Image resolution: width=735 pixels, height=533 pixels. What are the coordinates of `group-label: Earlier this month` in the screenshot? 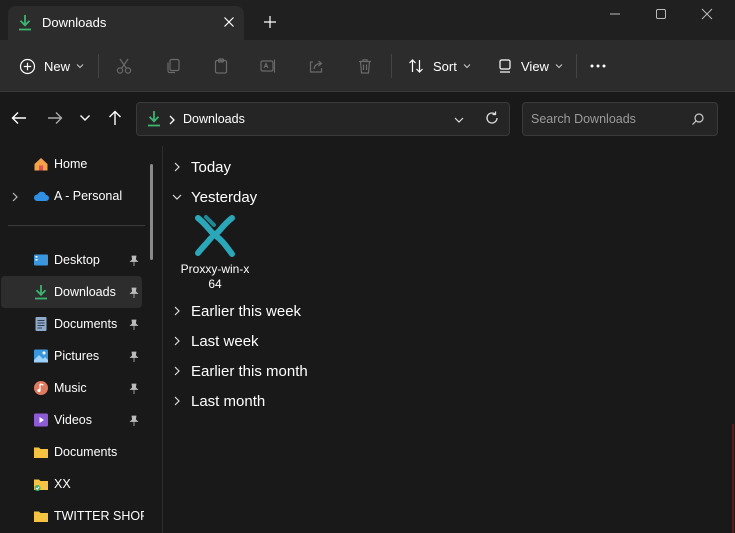 It's located at (249, 371).